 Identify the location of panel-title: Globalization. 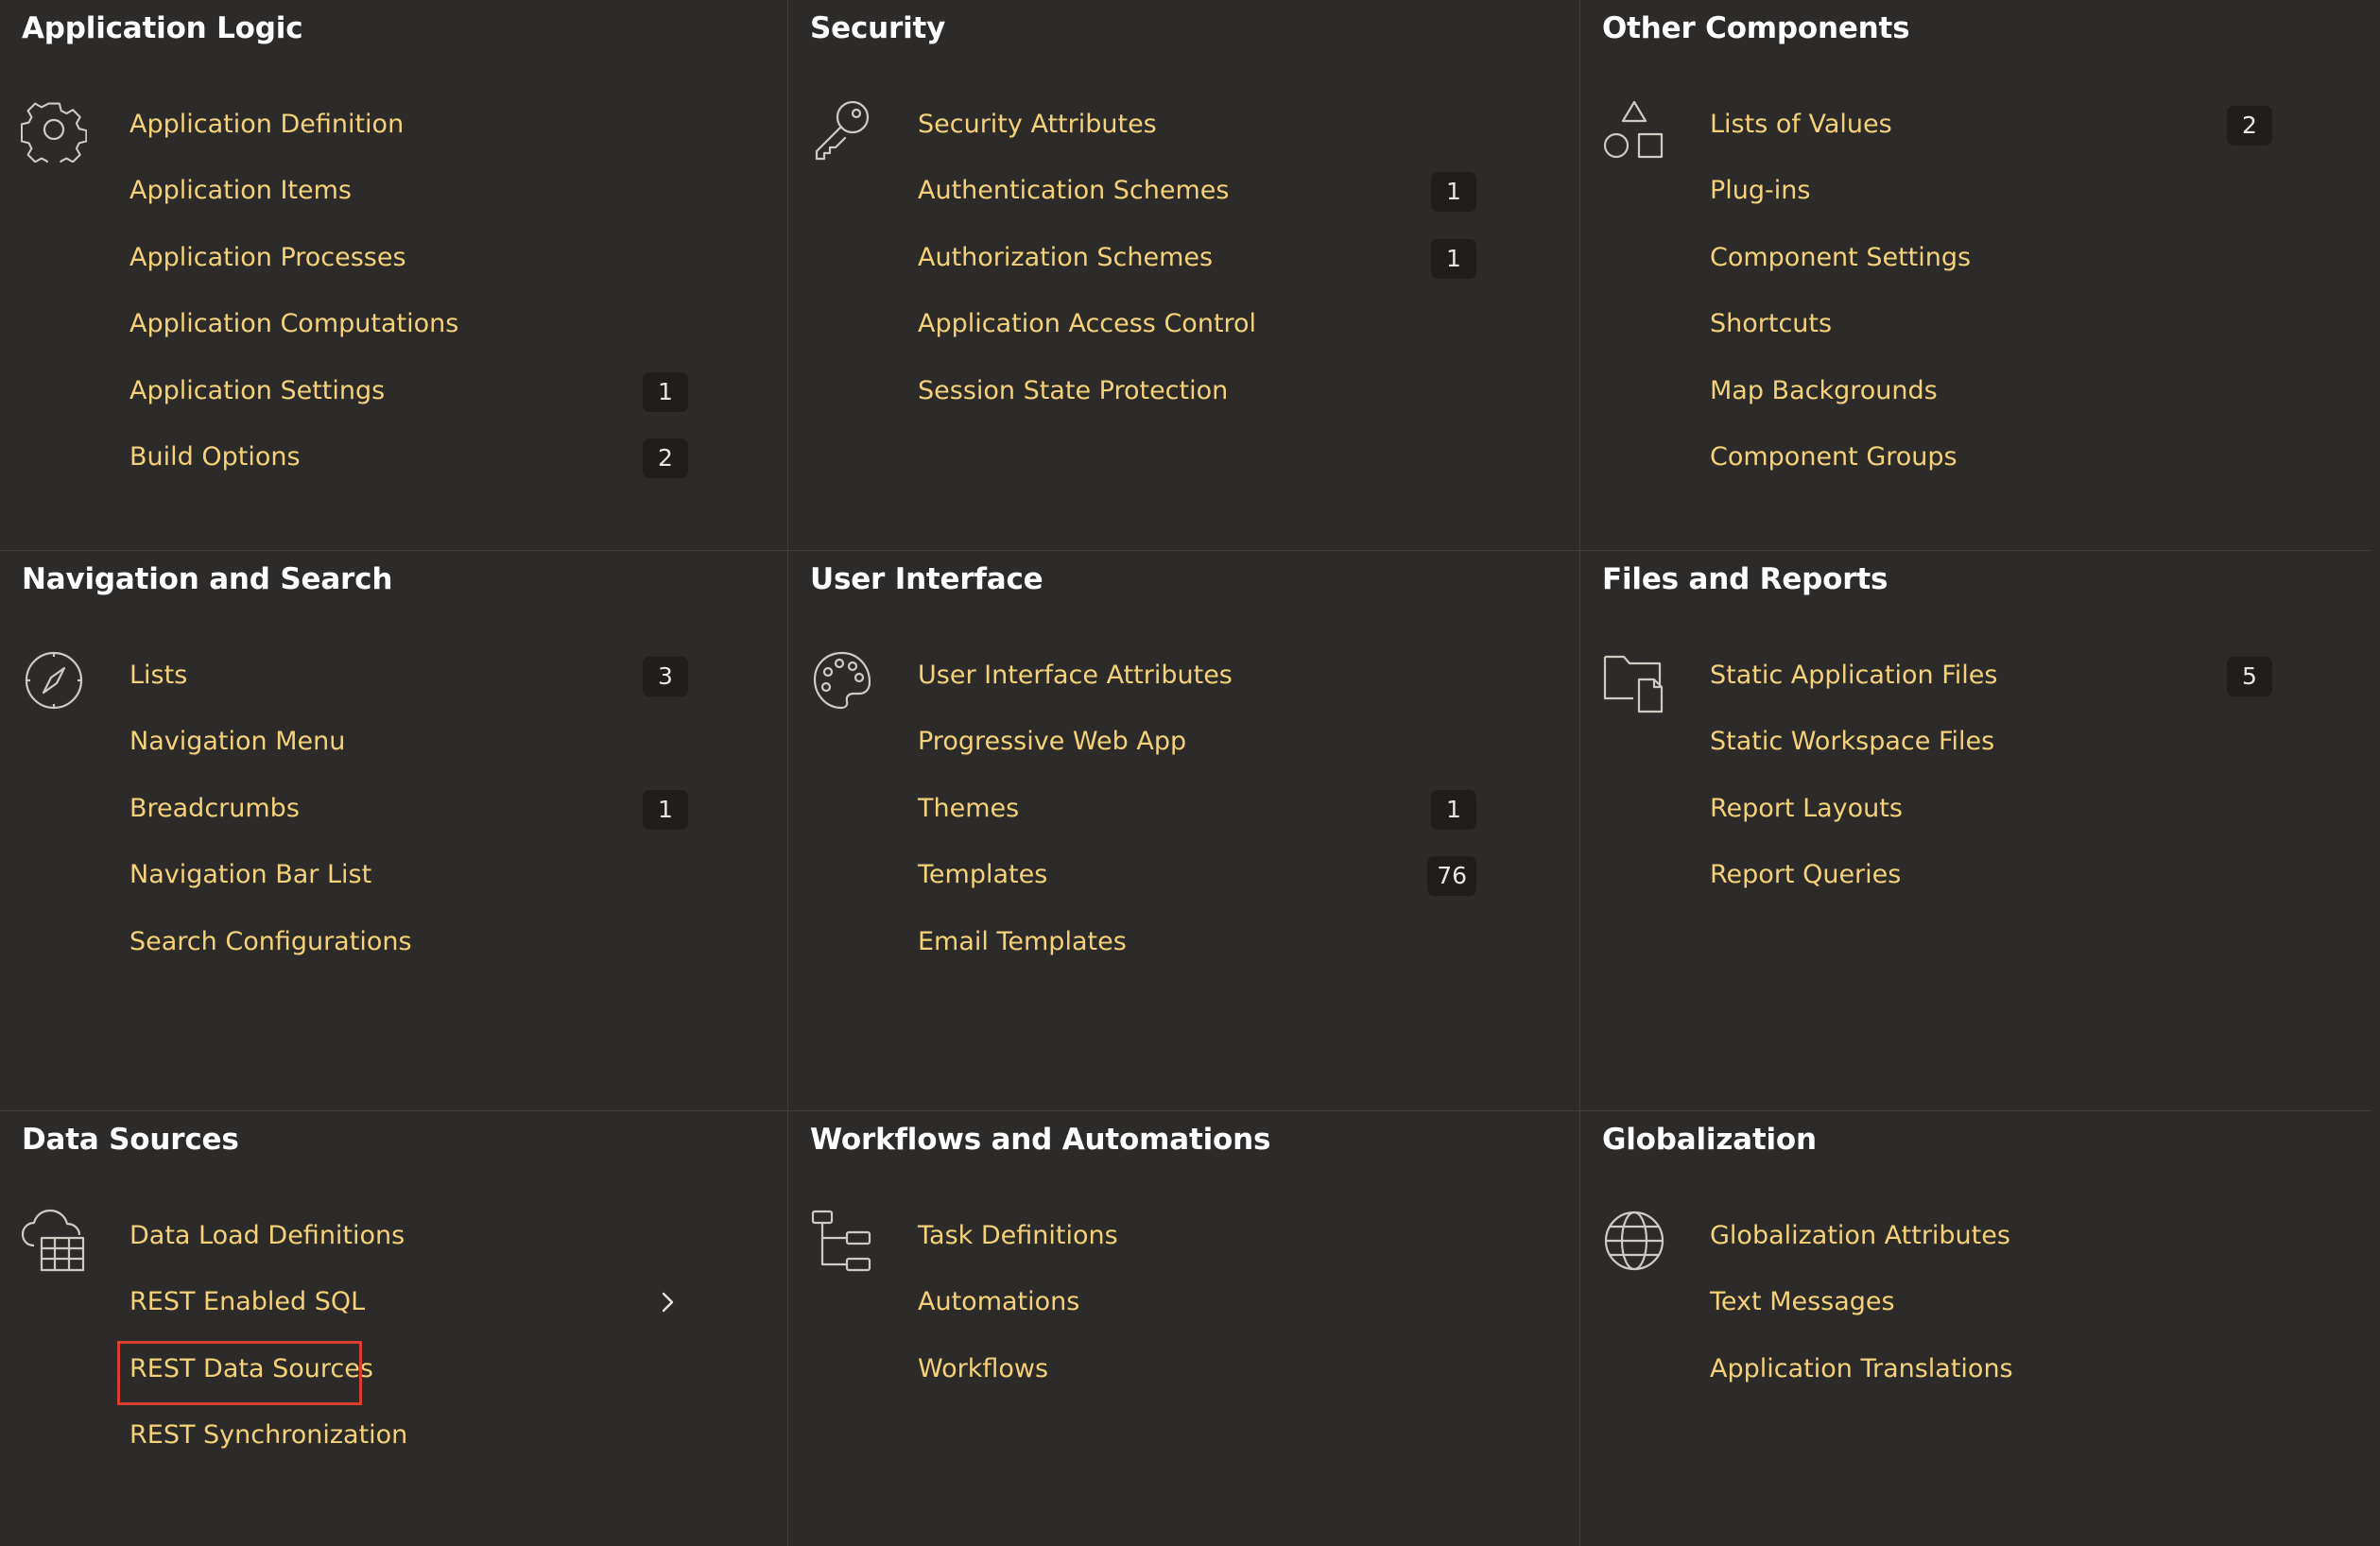
(1709, 1140).